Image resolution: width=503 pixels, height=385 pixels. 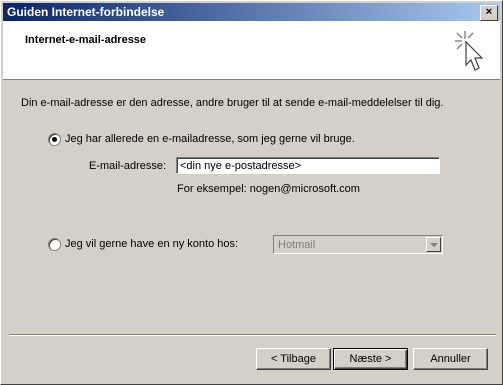 I want to click on new-account-radio, so click(x=54, y=244).